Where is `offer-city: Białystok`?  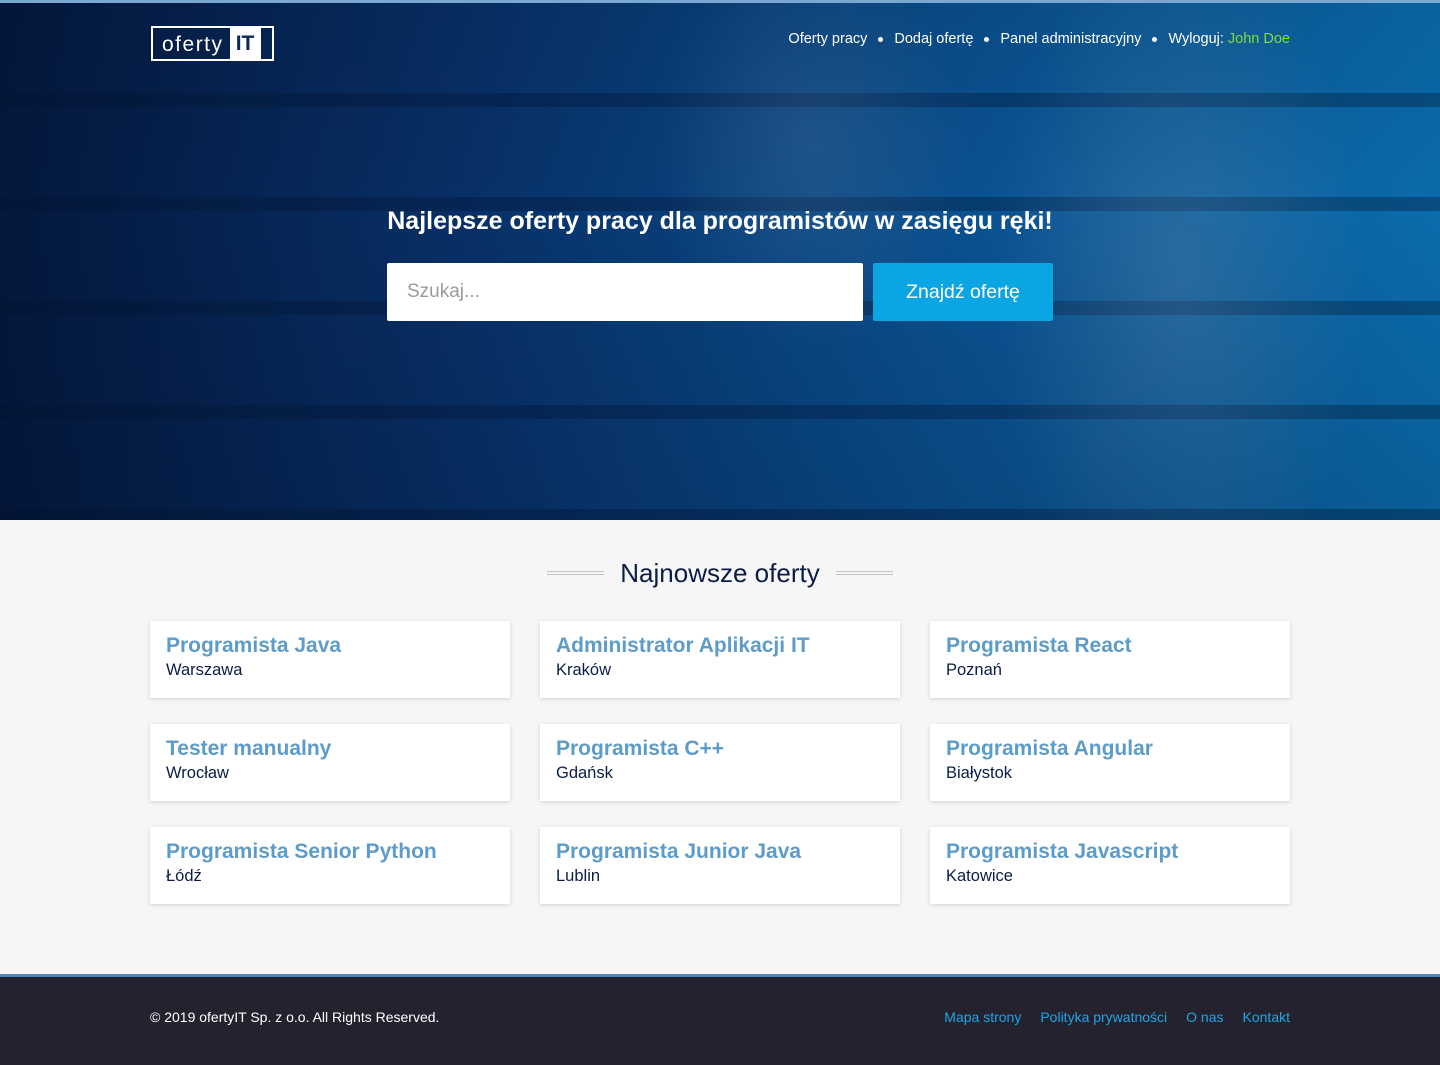 offer-city: Białystok is located at coordinates (979, 773).